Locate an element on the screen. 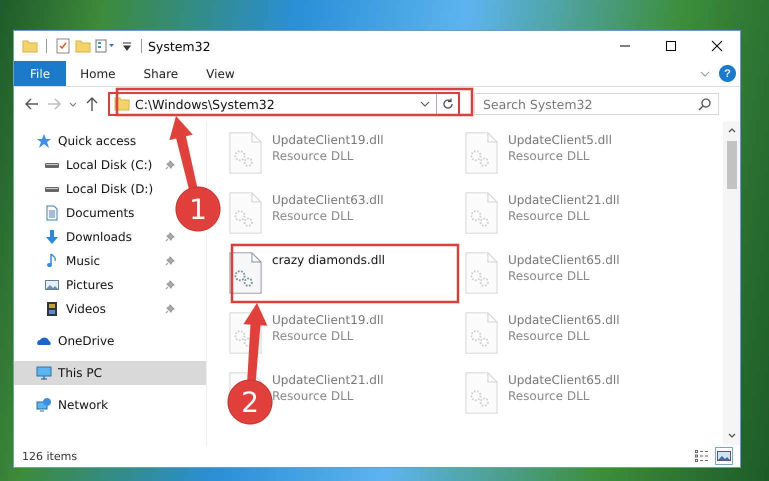 This screenshot has width=769, height=481. sidebar-item: Local Disk (D:) is located at coordinates (88, 189).